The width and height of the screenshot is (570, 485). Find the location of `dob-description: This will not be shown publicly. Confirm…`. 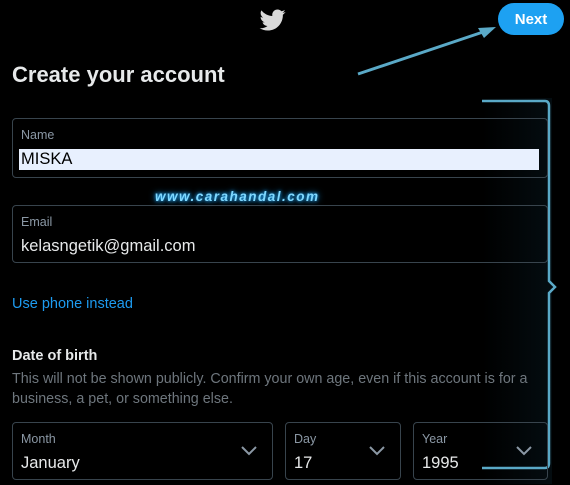

dob-description: This will not be shown publicly. Confirm… is located at coordinates (270, 389).